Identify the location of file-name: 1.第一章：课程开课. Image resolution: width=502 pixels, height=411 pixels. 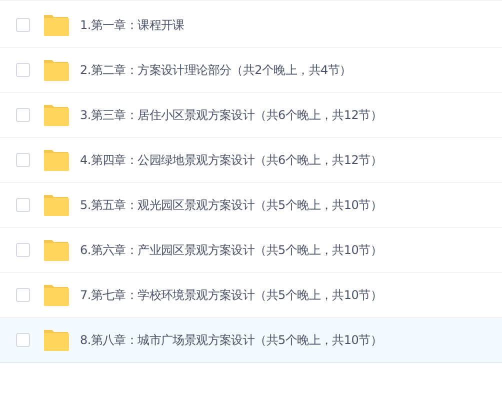
(132, 25).